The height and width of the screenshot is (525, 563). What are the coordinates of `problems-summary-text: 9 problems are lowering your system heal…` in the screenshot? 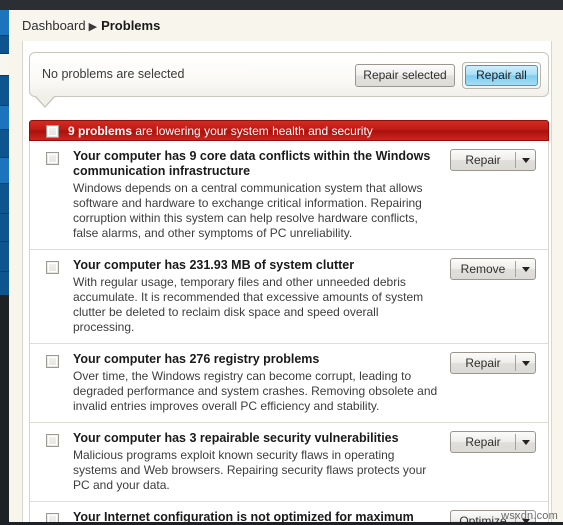 It's located at (220, 131).